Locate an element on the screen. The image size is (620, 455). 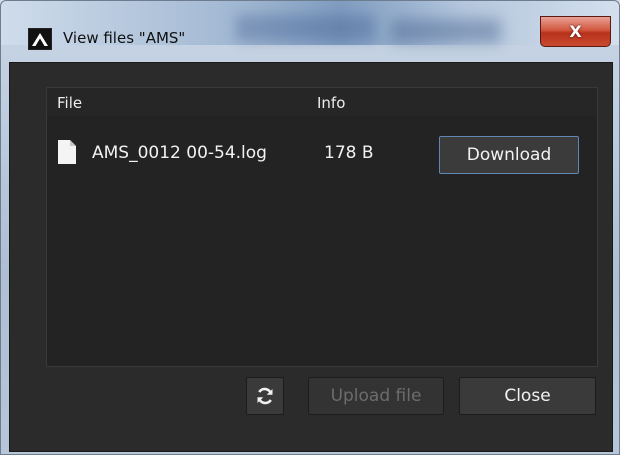
file-icon is located at coordinates (67, 152).